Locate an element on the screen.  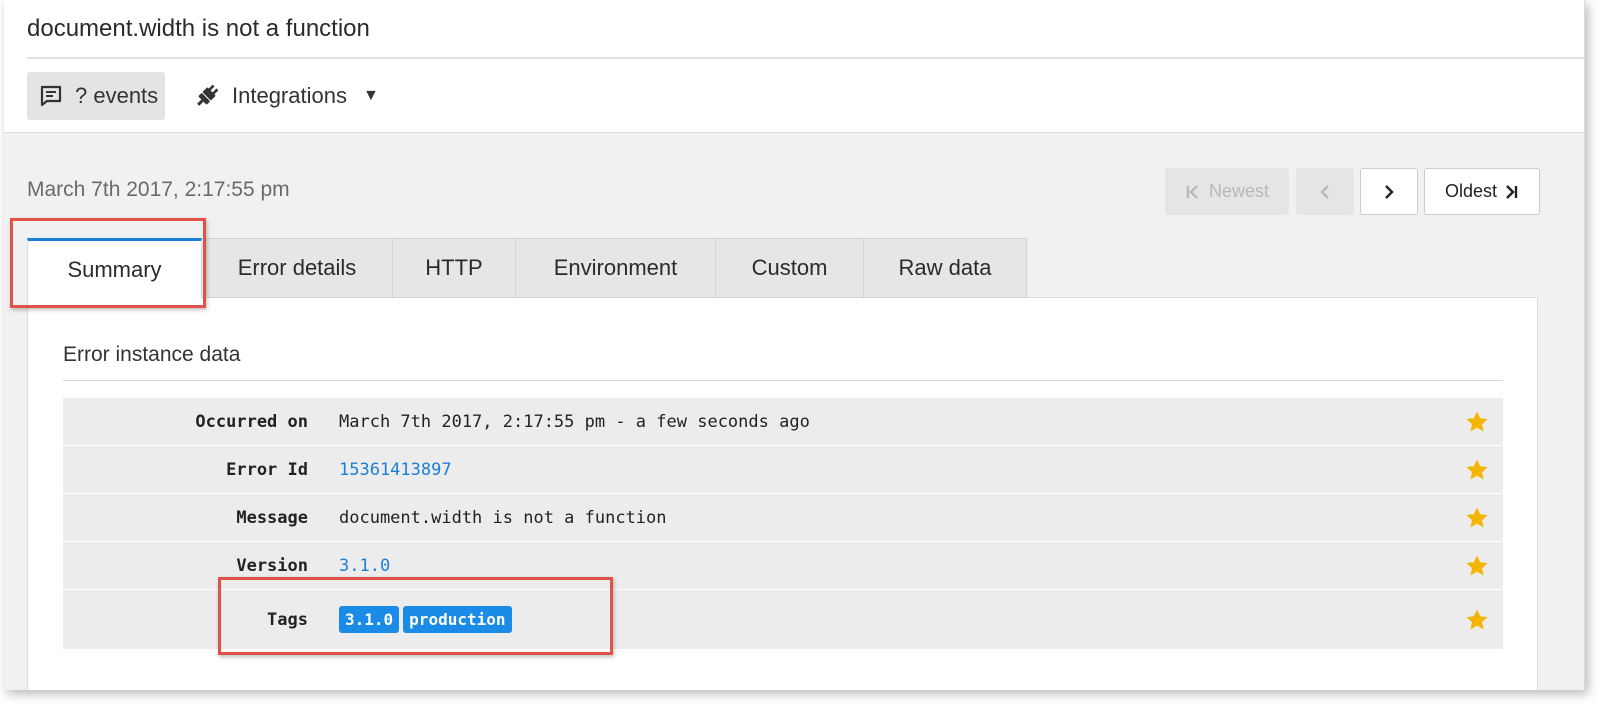
error-id-link: 15361413897 is located at coordinates (395, 470).